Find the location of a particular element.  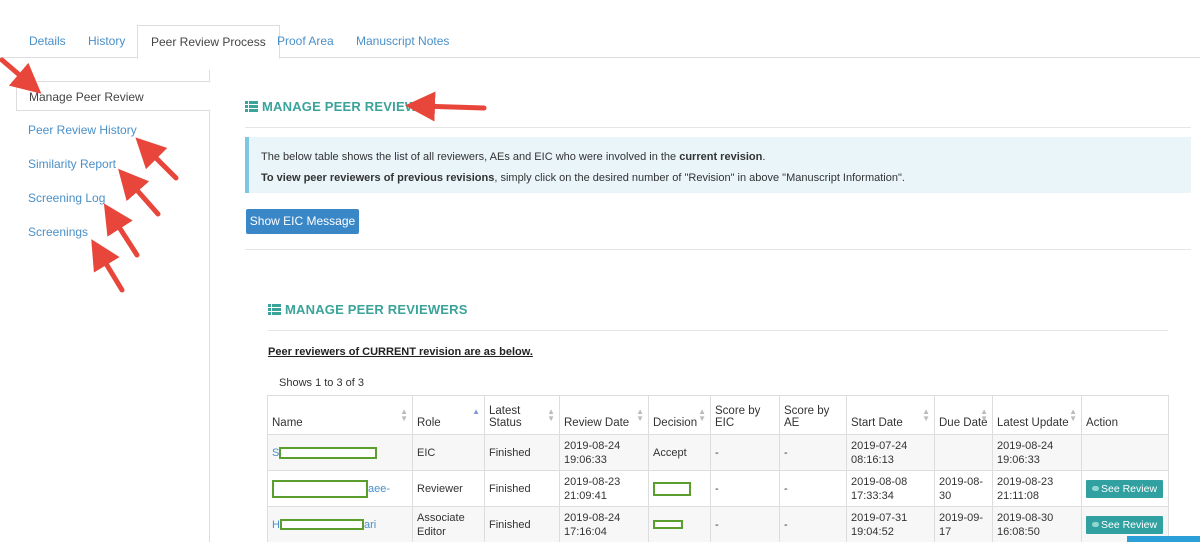

role-cell: EIC is located at coordinates (448, 452).